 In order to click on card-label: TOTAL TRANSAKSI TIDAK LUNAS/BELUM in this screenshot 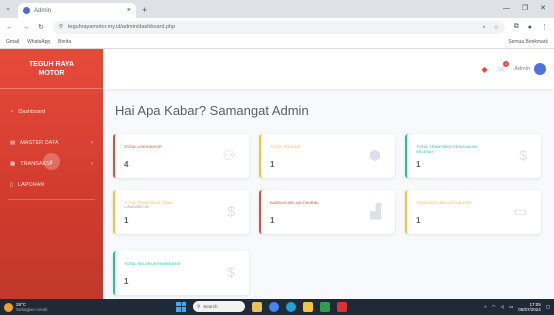, I will do `click(161, 205)`.